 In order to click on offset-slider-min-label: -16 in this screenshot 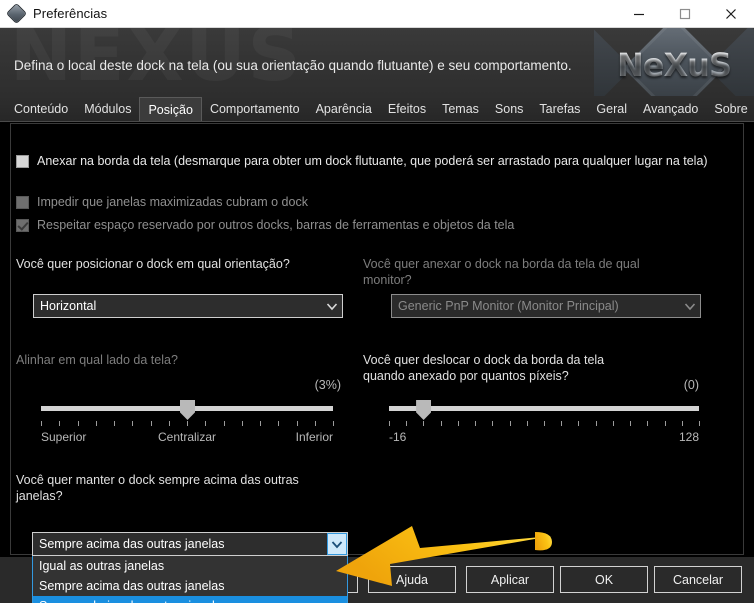, I will do `click(398, 437)`.